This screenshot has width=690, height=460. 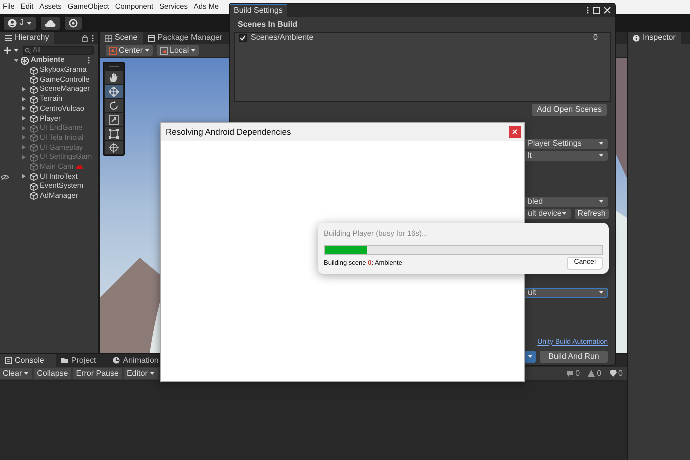 I want to click on panel-tab: Animation, so click(x=139, y=360).